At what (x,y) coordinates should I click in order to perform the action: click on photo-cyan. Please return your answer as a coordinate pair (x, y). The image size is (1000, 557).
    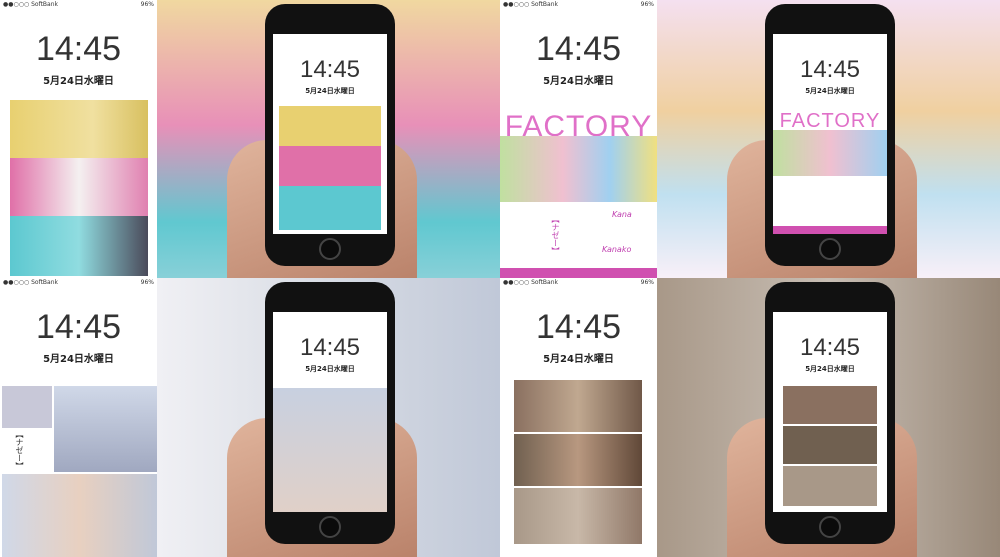
    Looking at the image, I should click on (79, 246).